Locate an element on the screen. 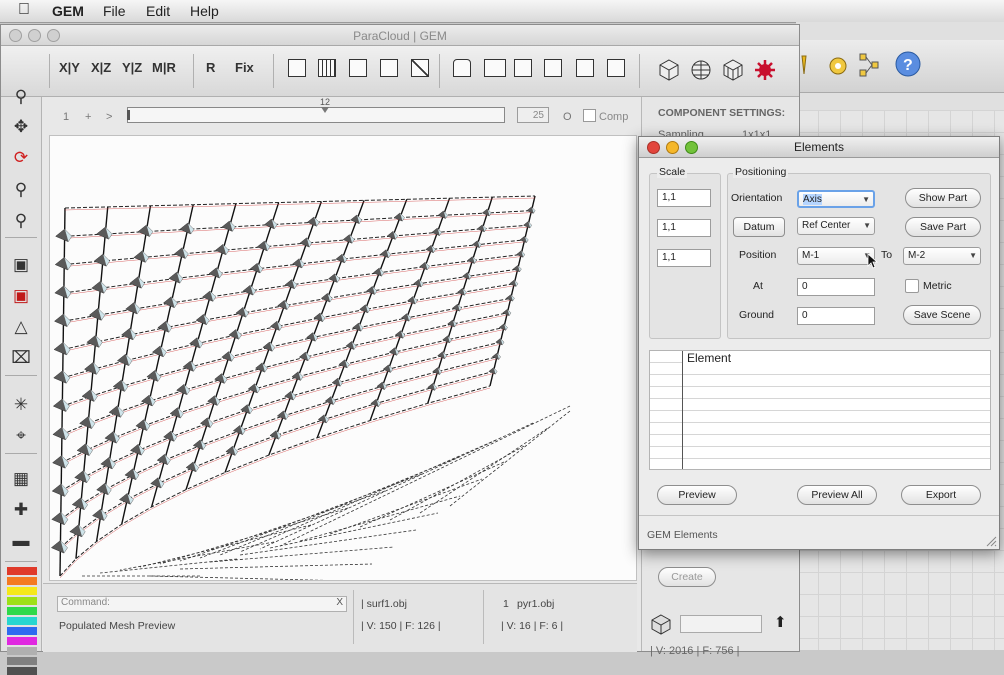 The width and height of the screenshot is (1004, 675). asterisk-icon: ✳ is located at coordinates (21, 405).